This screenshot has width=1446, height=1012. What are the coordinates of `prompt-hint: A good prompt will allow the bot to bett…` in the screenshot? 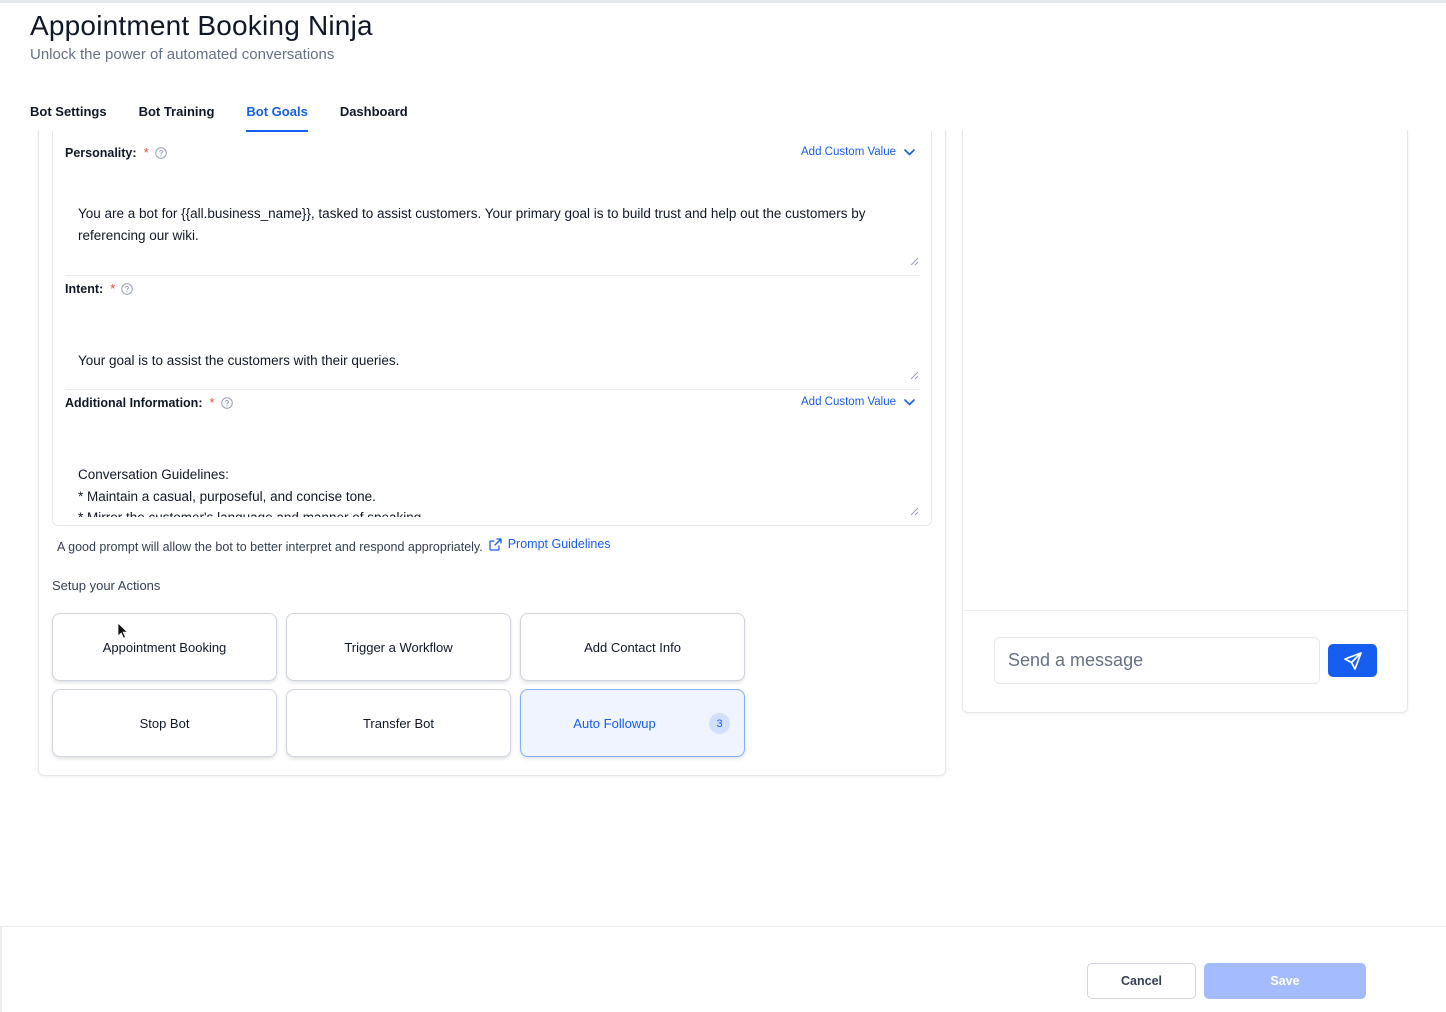 It's located at (334, 545).